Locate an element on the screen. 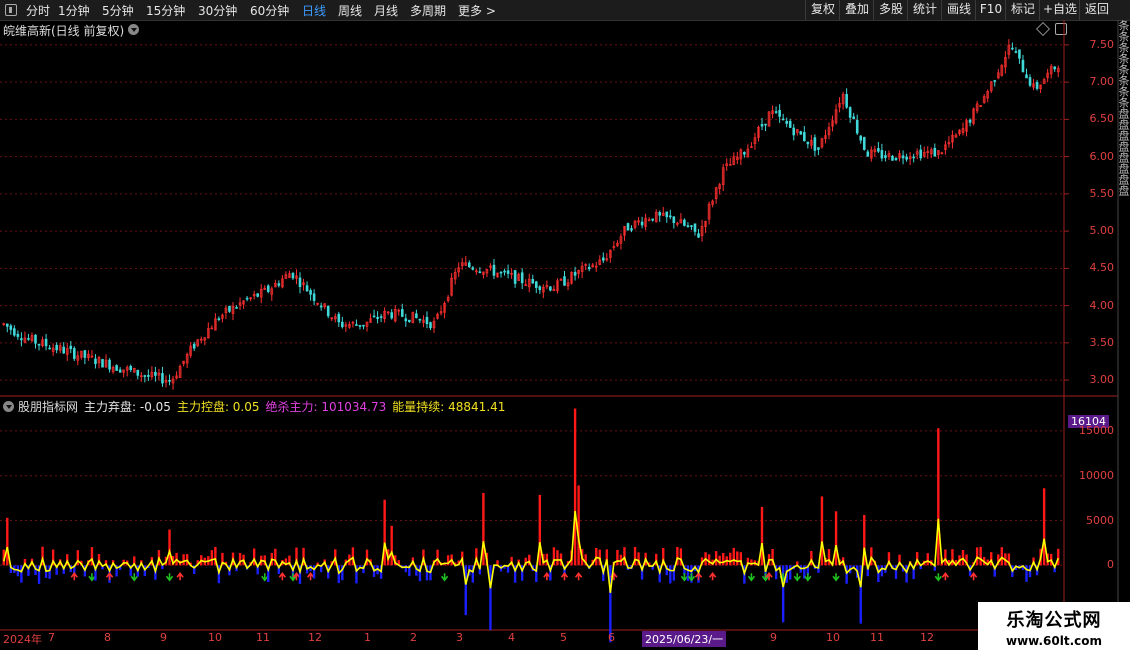 This screenshot has width=1130, height=650. period-tab-9: 多周期 is located at coordinates (428, 10).